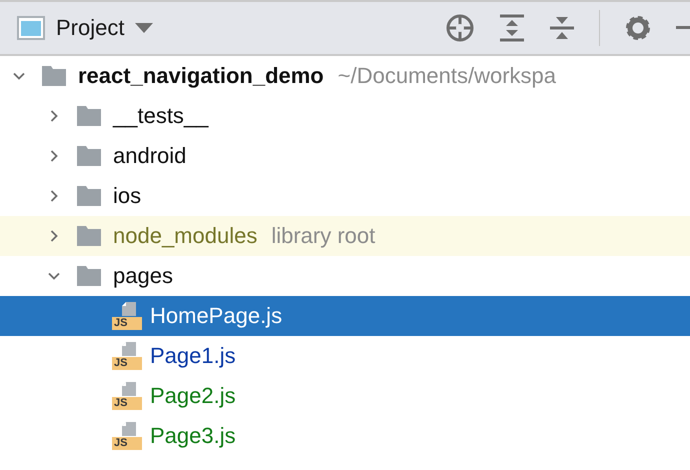 The image size is (690, 470). I want to click on file-name: android, so click(149, 156).